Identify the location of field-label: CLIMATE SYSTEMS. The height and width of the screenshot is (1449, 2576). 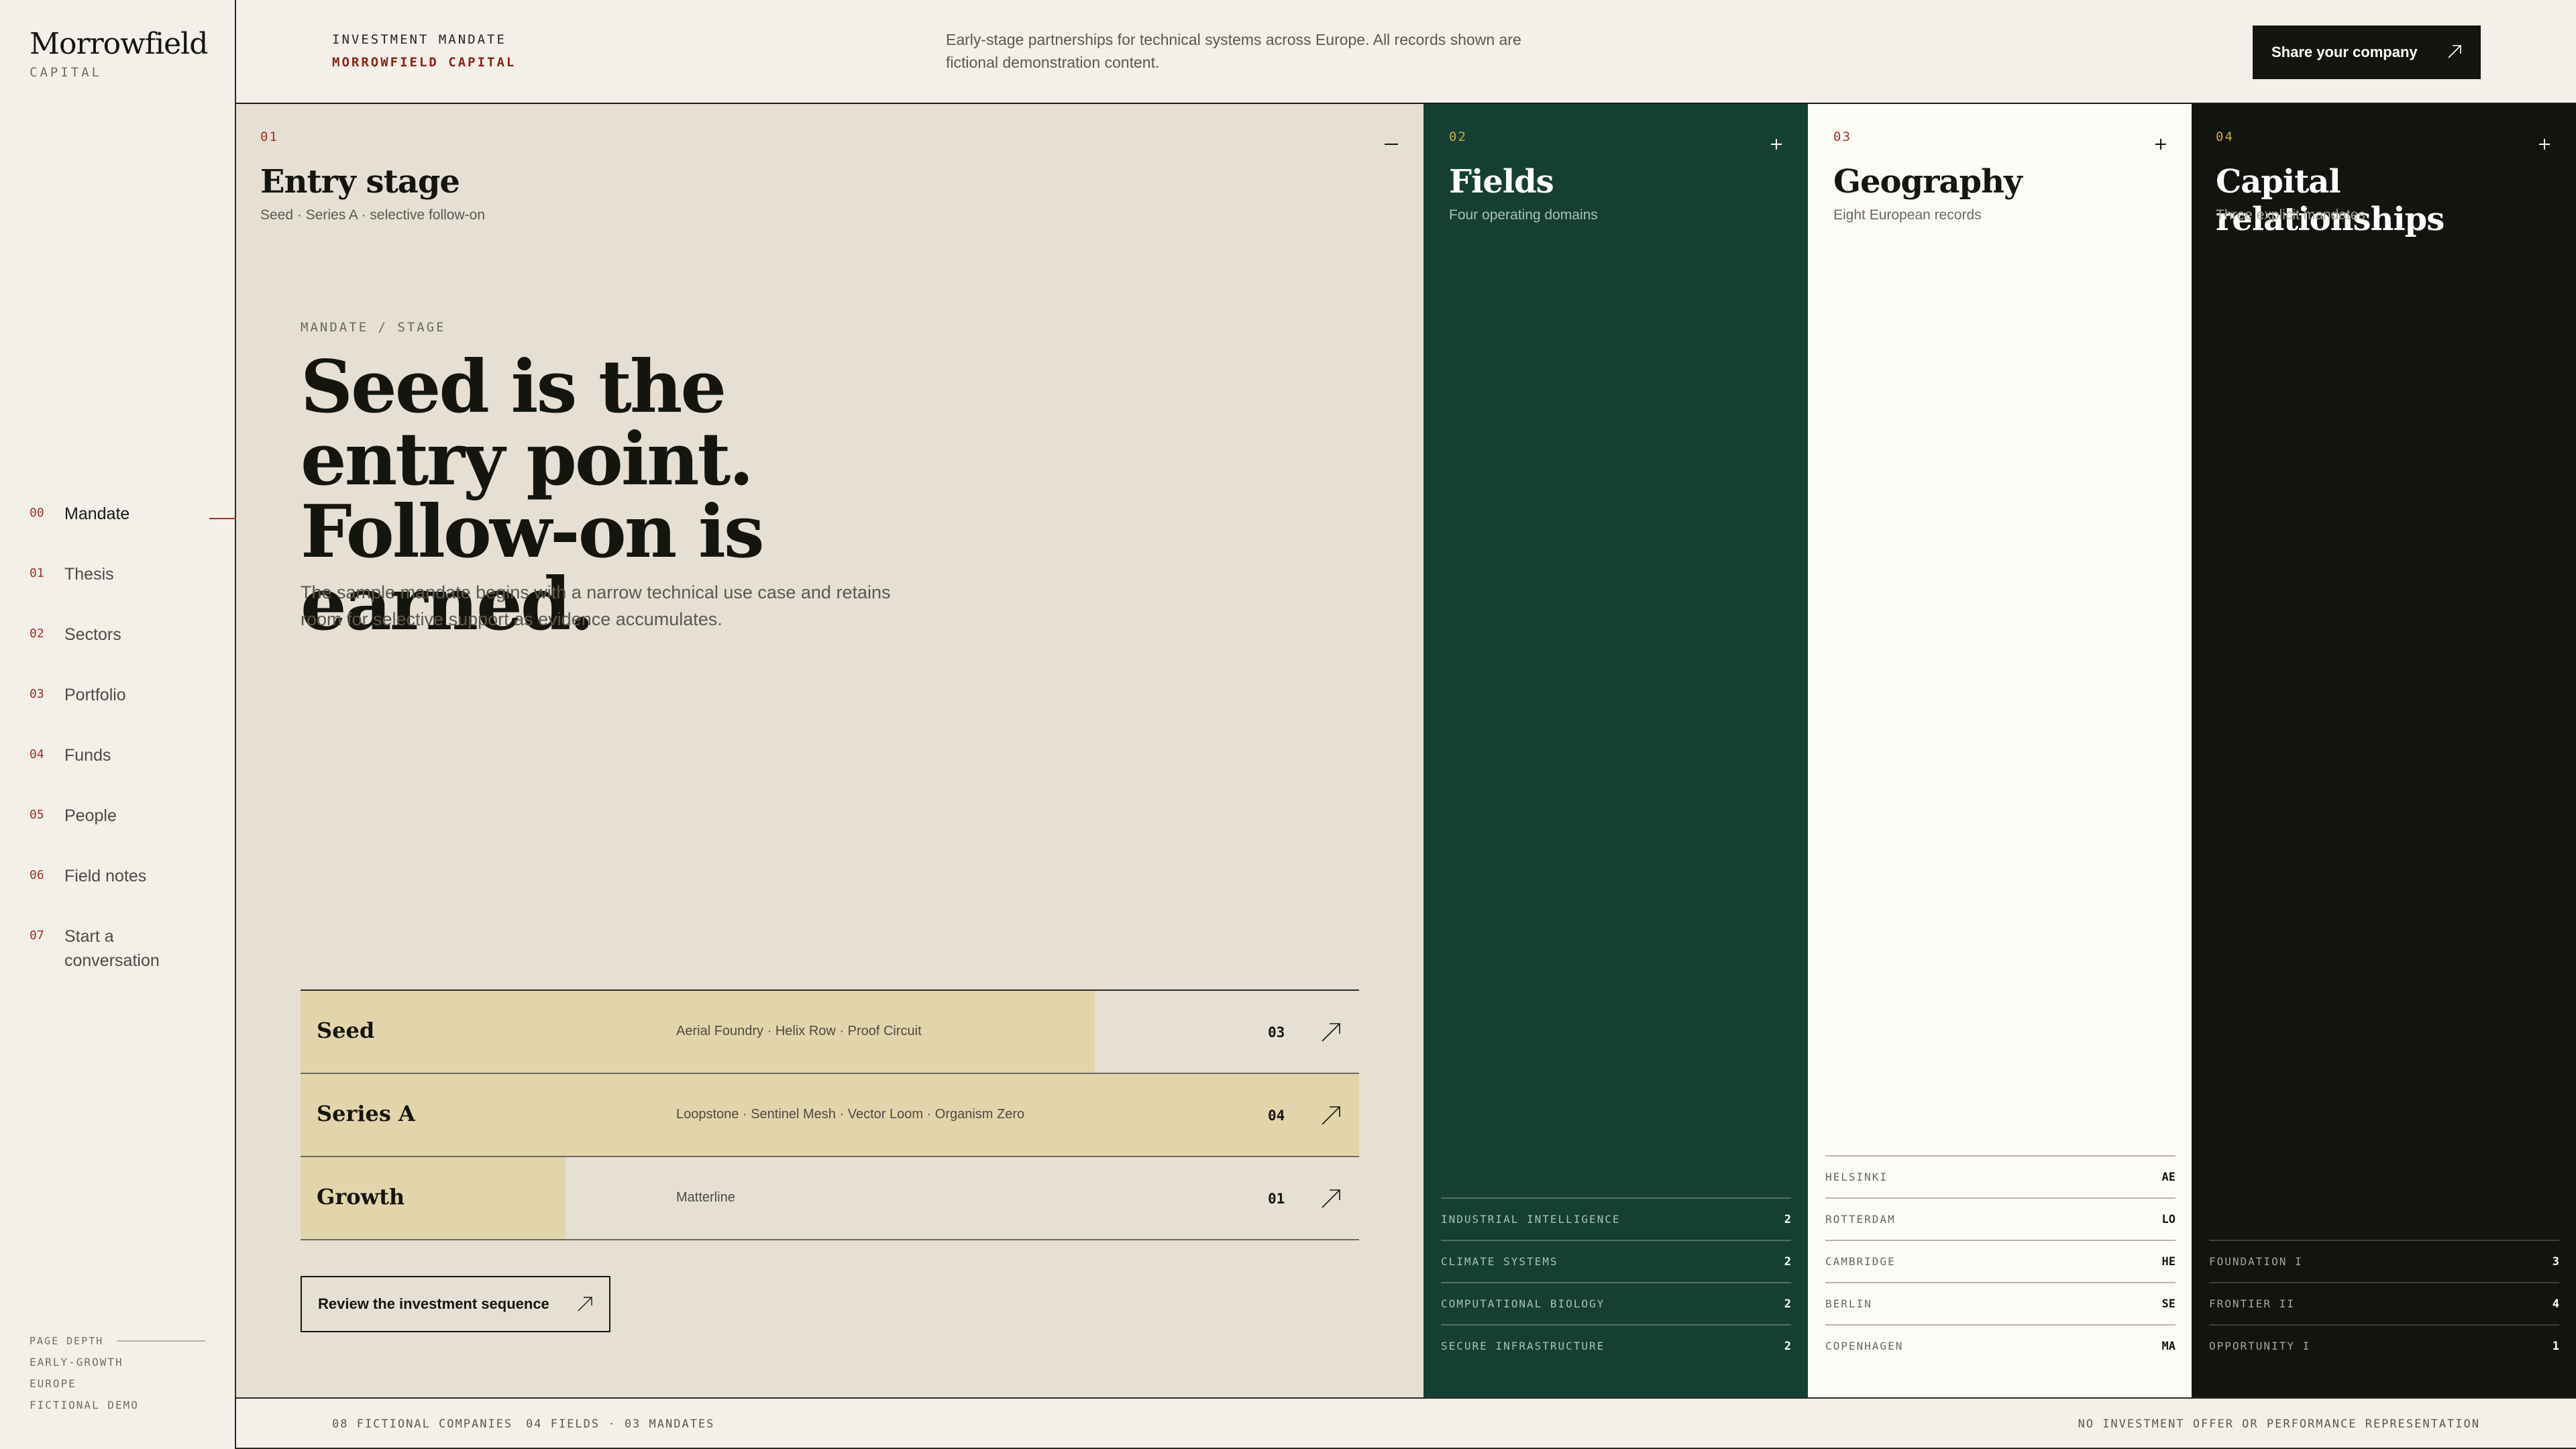
(1499, 1261).